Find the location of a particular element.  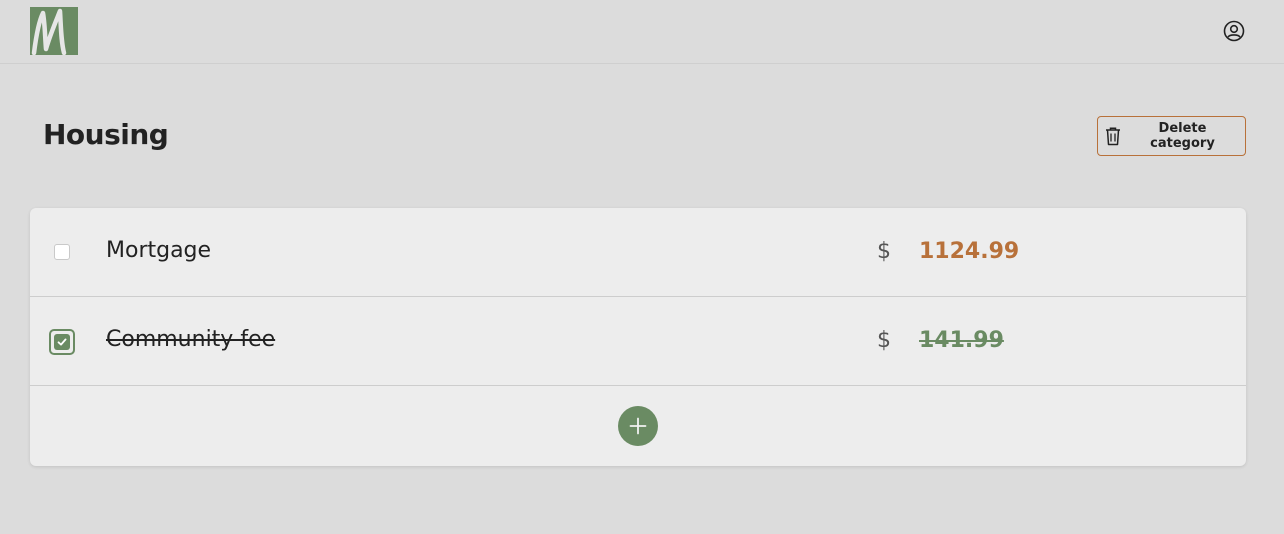

logo-m-glyph is located at coordinates (49, 31).